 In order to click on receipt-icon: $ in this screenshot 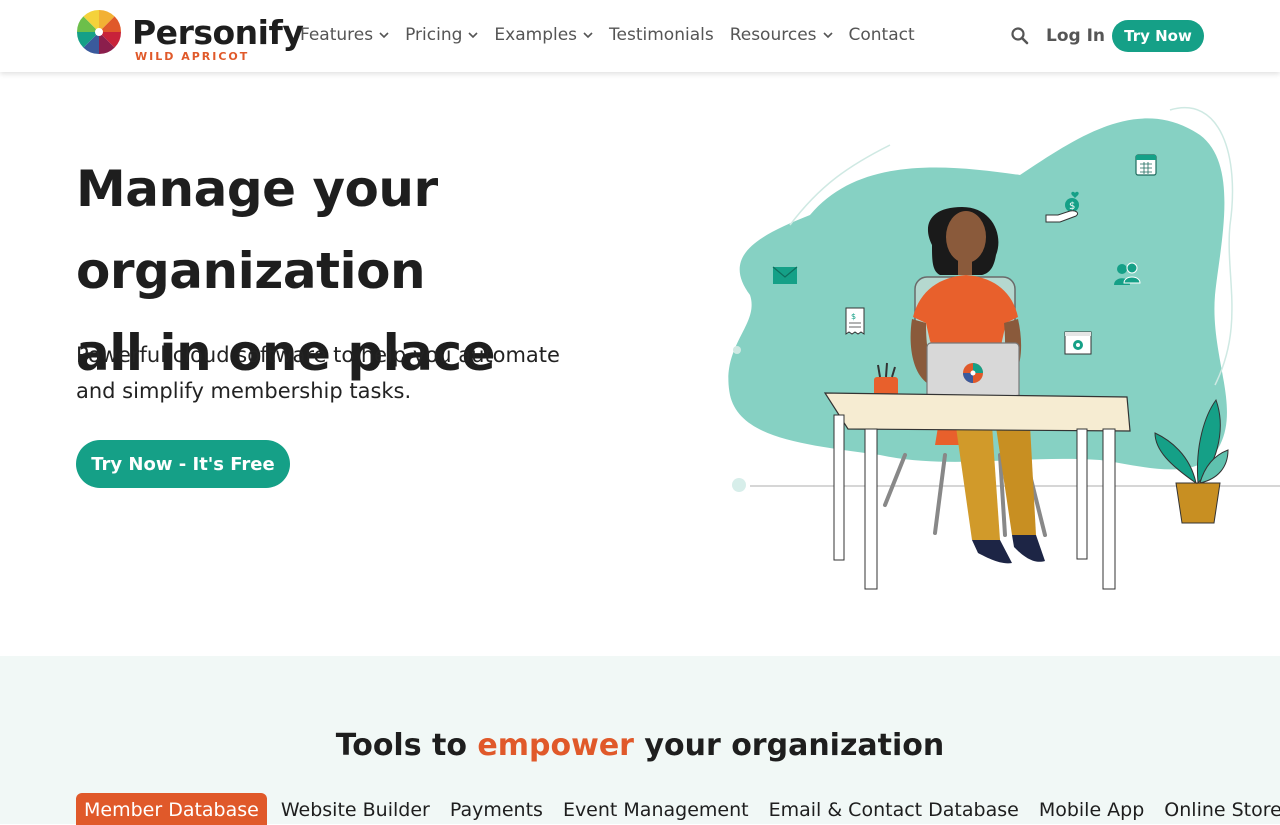, I will do `click(855, 321)`.